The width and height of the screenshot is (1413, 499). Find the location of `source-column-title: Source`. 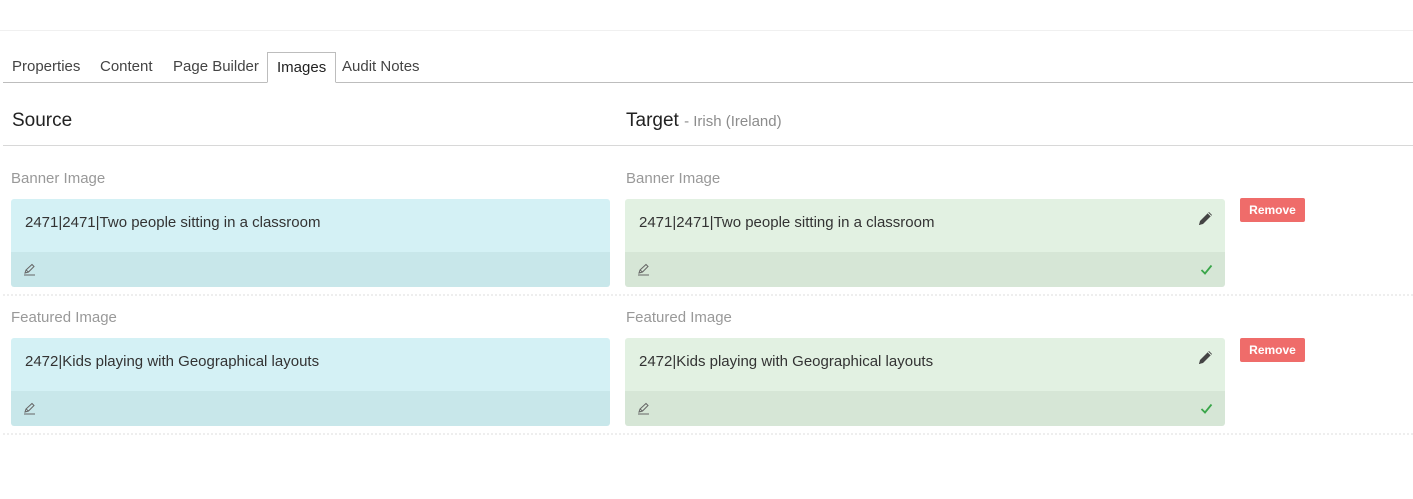

source-column-title: Source is located at coordinates (42, 121).